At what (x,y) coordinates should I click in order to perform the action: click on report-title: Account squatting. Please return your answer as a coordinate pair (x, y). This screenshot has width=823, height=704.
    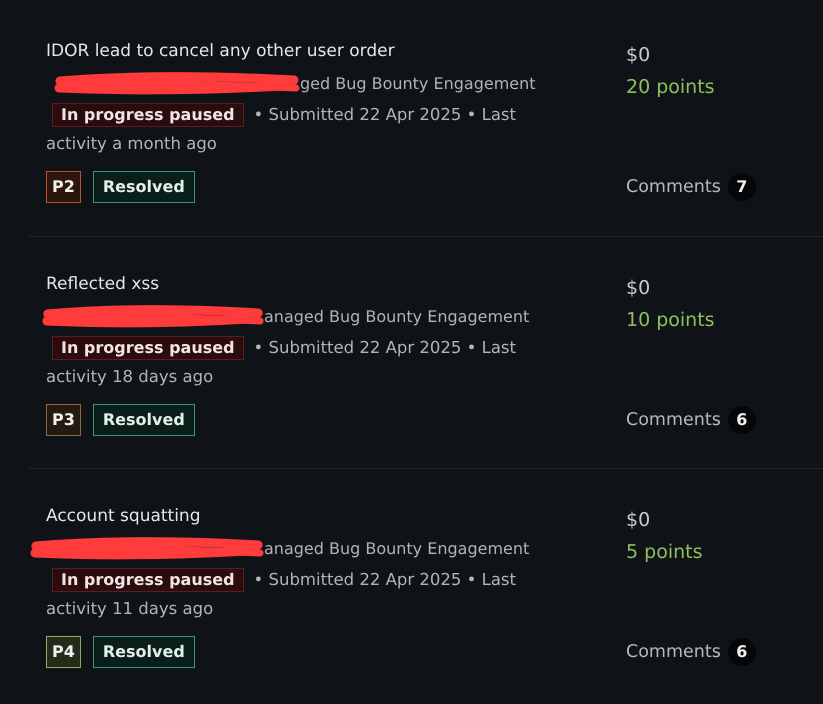
    Looking at the image, I should click on (123, 516).